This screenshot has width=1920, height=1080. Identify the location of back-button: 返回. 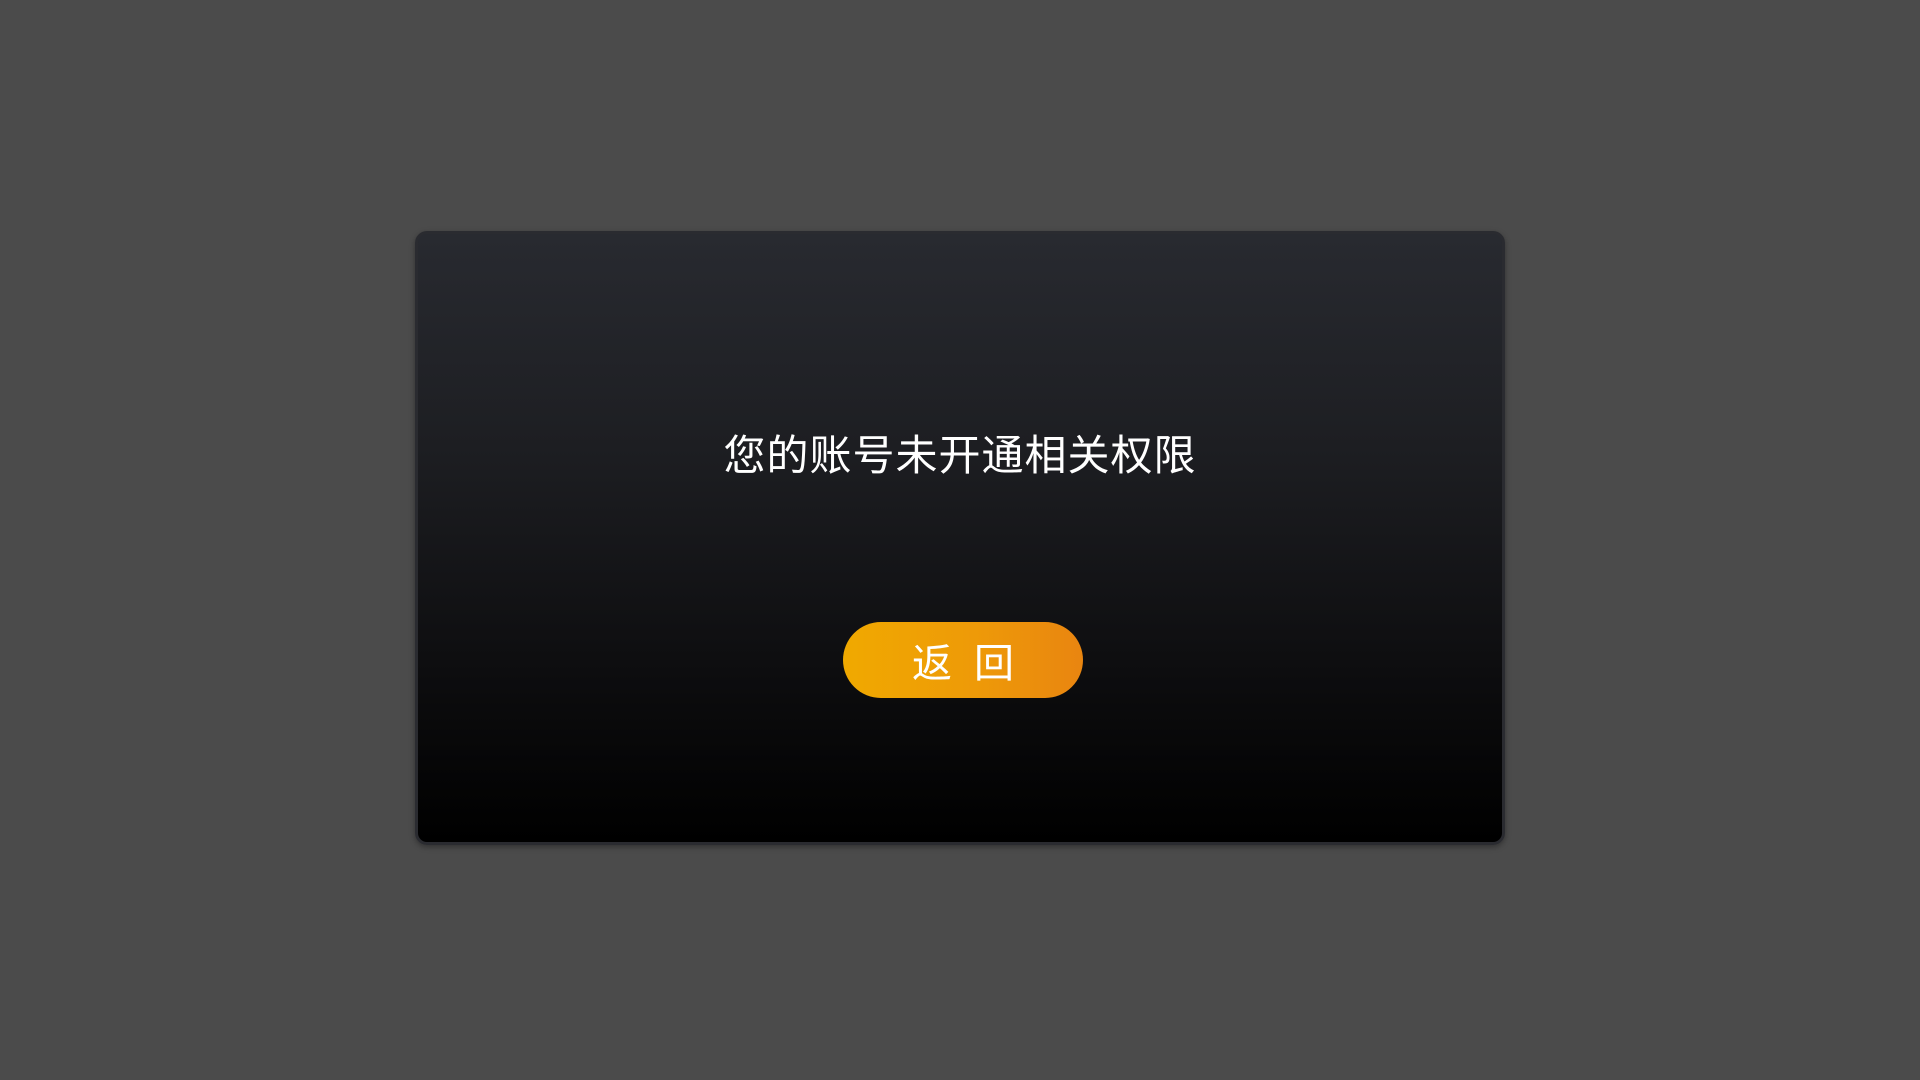
(963, 660).